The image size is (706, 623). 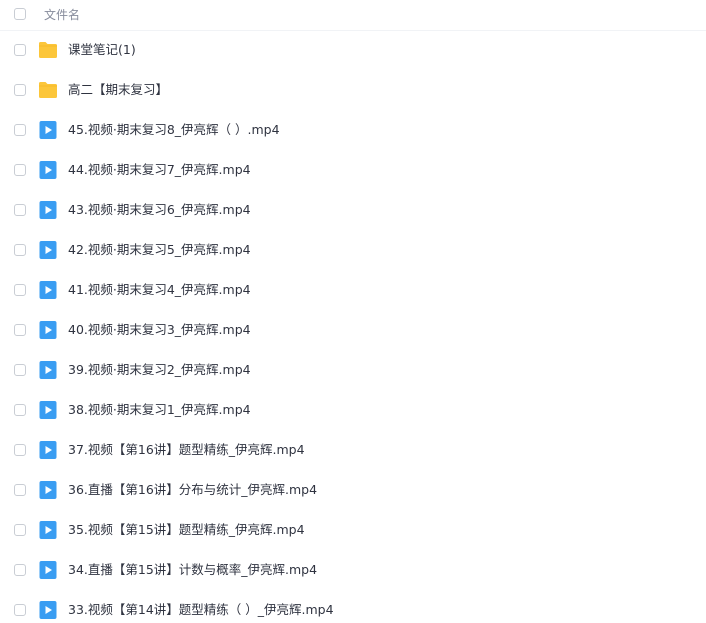 What do you see at coordinates (62, 15) in the screenshot?
I see `column-header-filename: 文件名` at bounding box center [62, 15].